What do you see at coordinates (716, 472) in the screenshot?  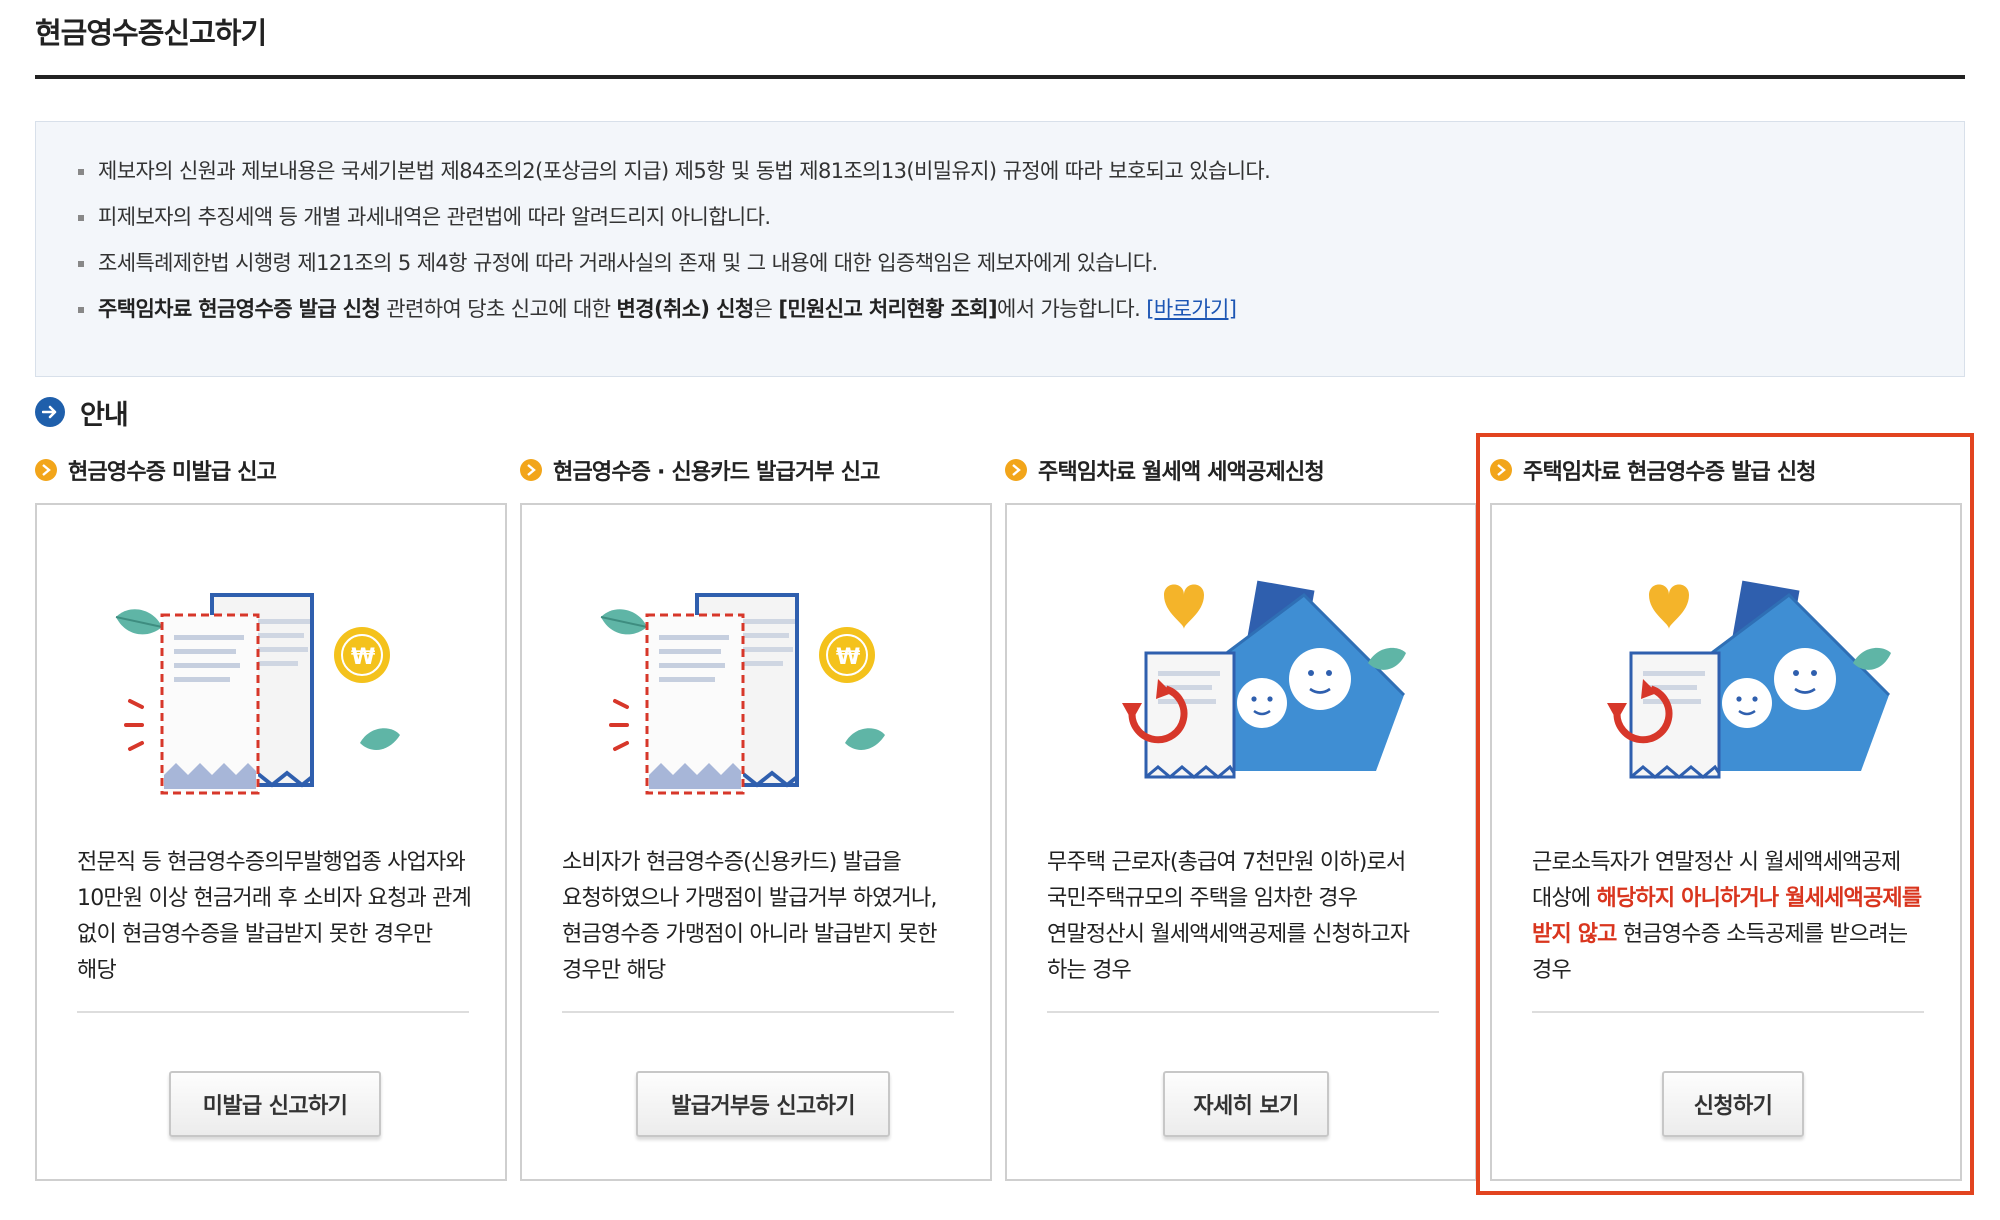 I see `card-heading-label: 현금영수증 · 신용카드 발급거부 신고` at bounding box center [716, 472].